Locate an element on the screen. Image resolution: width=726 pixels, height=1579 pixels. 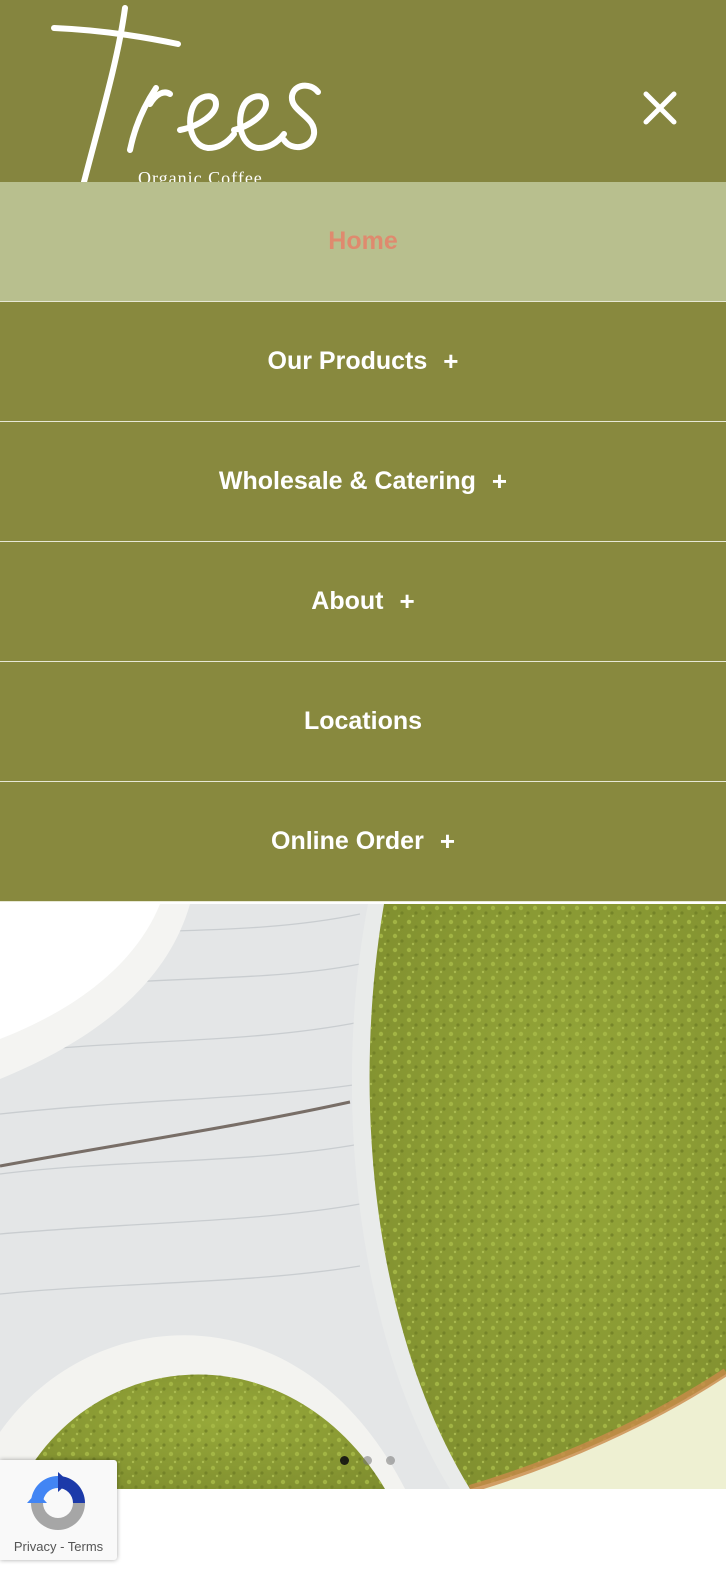
close-icon is located at coordinates (660, 108).